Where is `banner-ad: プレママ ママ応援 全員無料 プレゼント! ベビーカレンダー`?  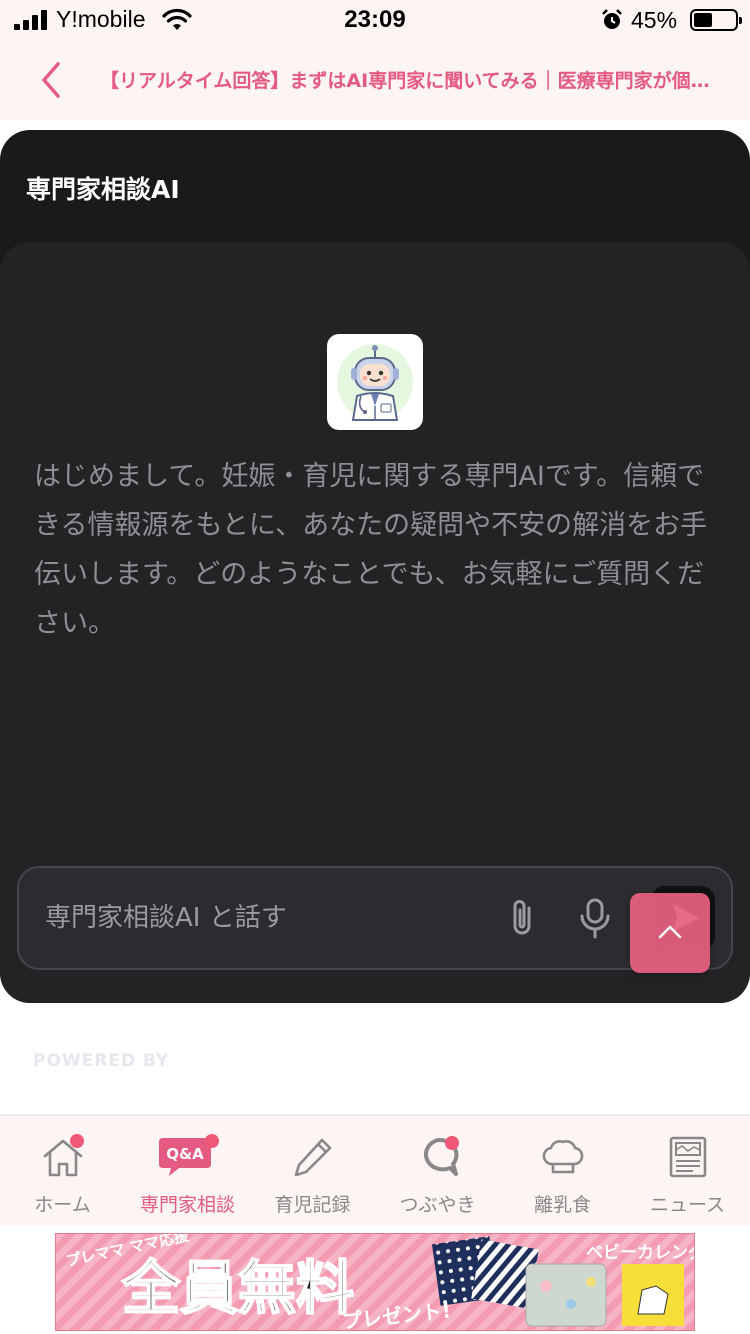
banner-ad: プレママ ママ応援 全員無料 プレゼント! ベビーカレンダー is located at coordinates (375, 1282).